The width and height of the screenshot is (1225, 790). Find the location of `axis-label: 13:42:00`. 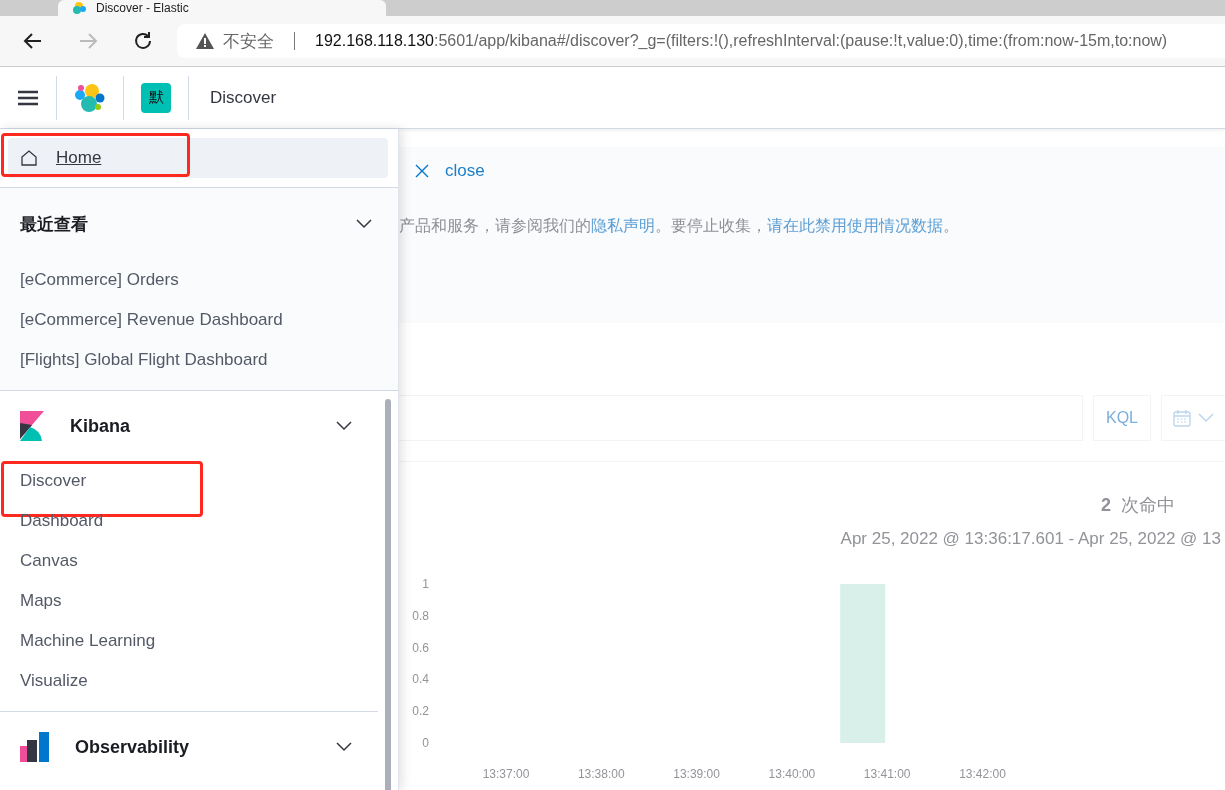

axis-label: 13:42:00 is located at coordinates (982, 774).